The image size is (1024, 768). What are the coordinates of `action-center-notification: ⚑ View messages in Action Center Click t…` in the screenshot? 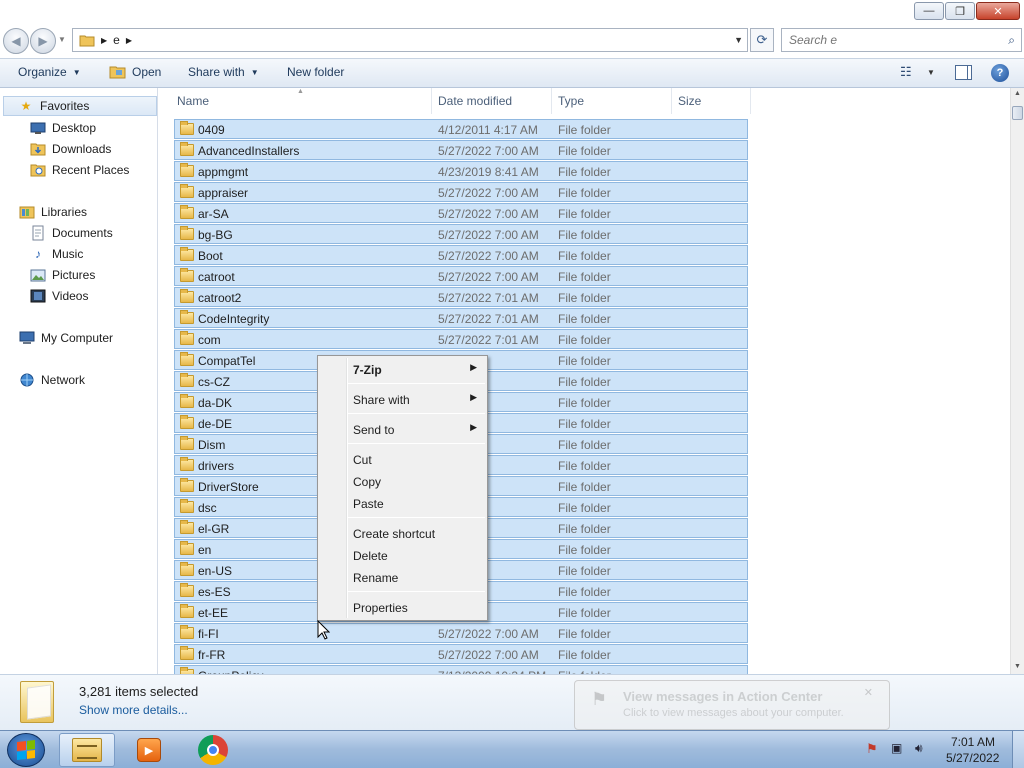 It's located at (732, 705).